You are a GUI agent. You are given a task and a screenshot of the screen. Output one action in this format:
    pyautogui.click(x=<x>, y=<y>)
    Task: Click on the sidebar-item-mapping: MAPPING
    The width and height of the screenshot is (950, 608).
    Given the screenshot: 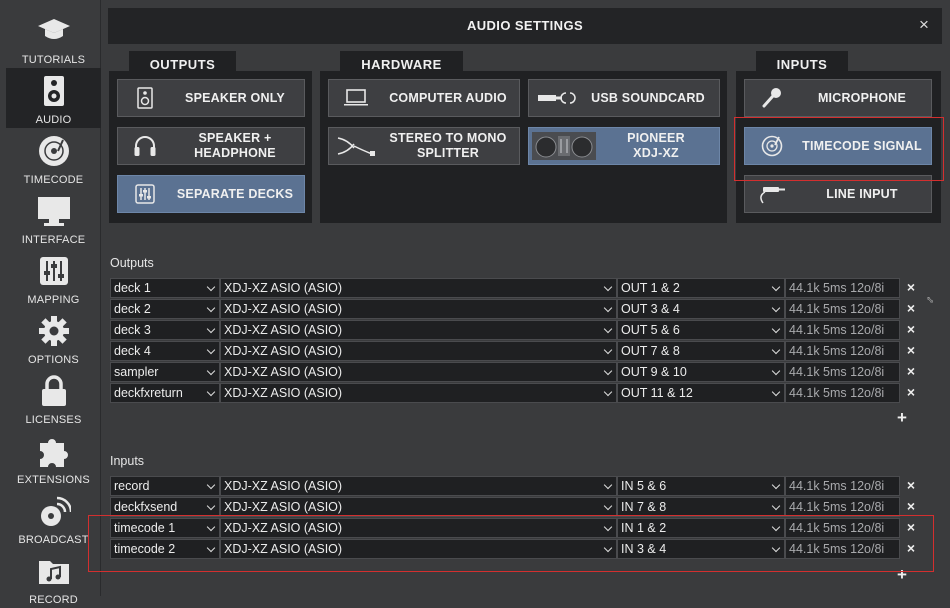 What is the action you would take?
    pyautogui.click(x=53, y=278)
    